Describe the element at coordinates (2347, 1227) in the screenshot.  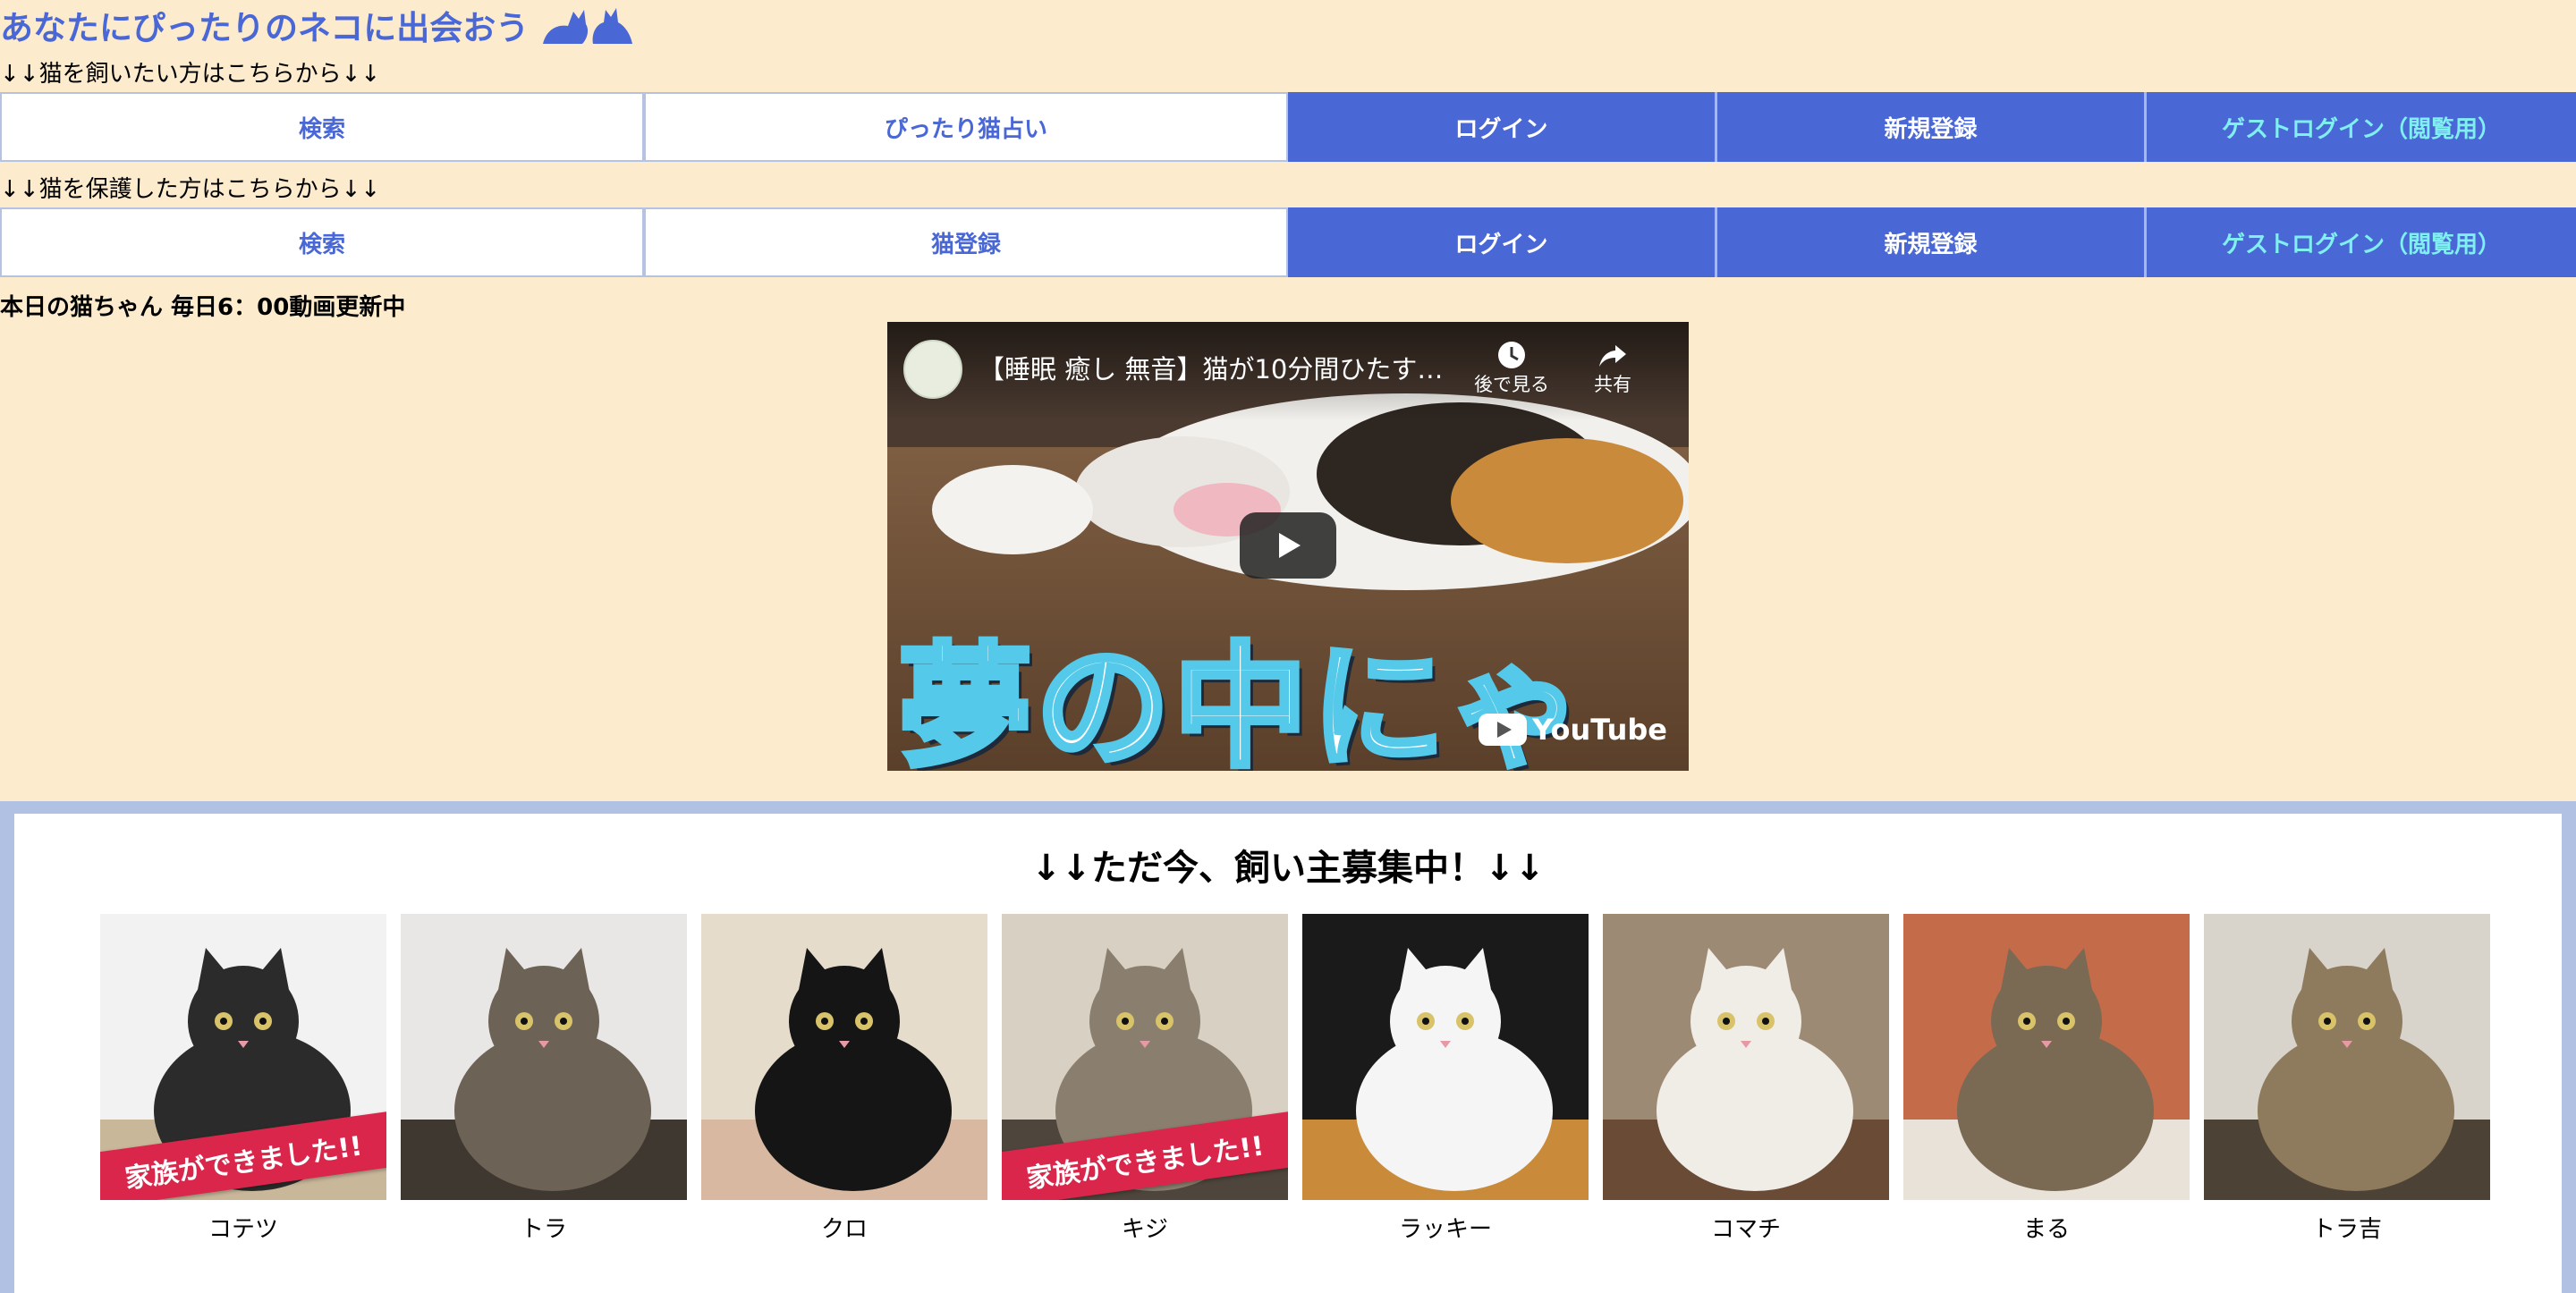
I see `cat-name: トラ吉` at that location.